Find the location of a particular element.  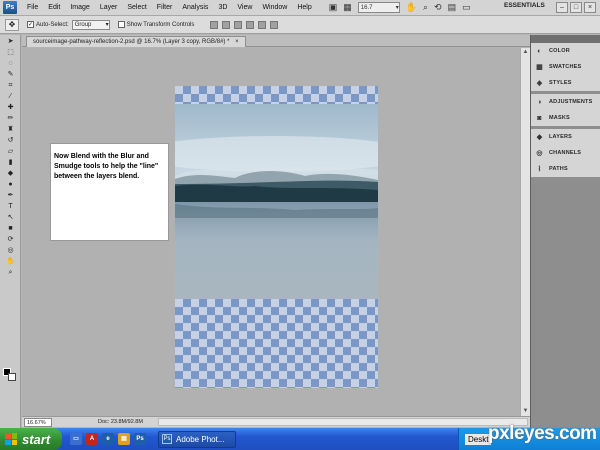

healing-brush-tool-icon: ✚ is located at coordinates (10, 107).